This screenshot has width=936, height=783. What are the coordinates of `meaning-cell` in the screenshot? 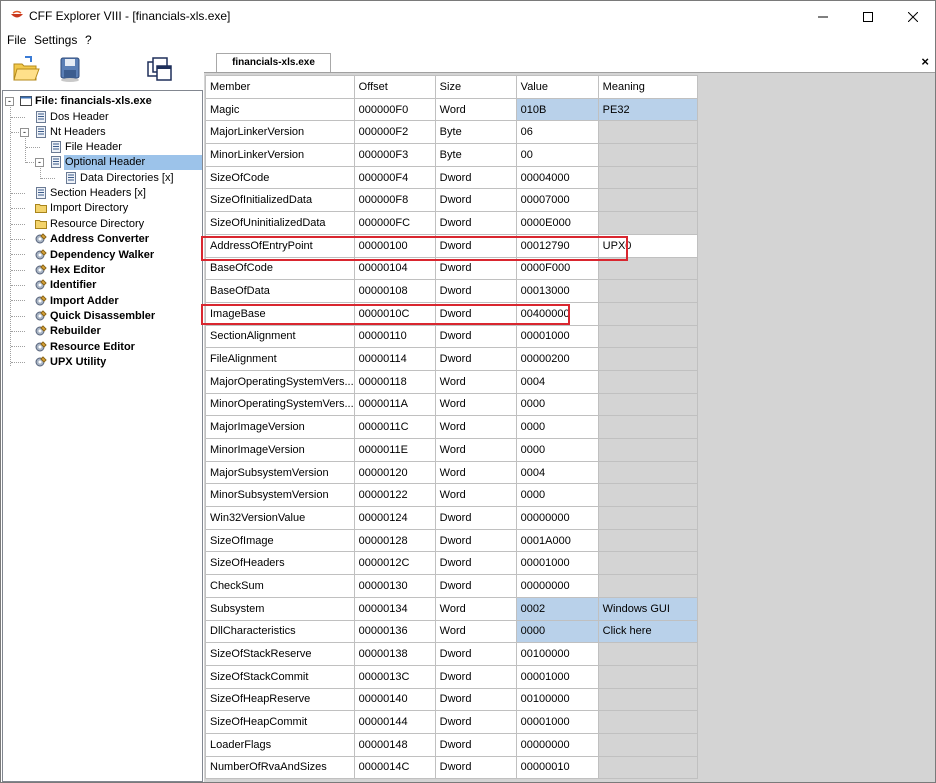 It's located at (647, 404).